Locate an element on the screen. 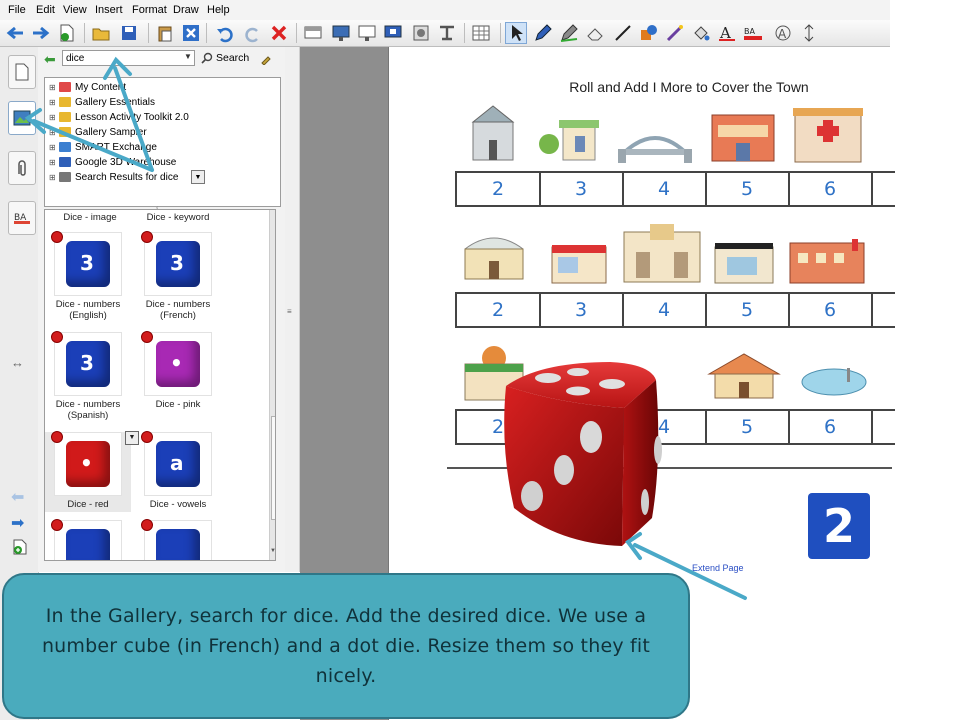  prev-page-arrow-icon: ⬅ is located at coordinates (17, 497).